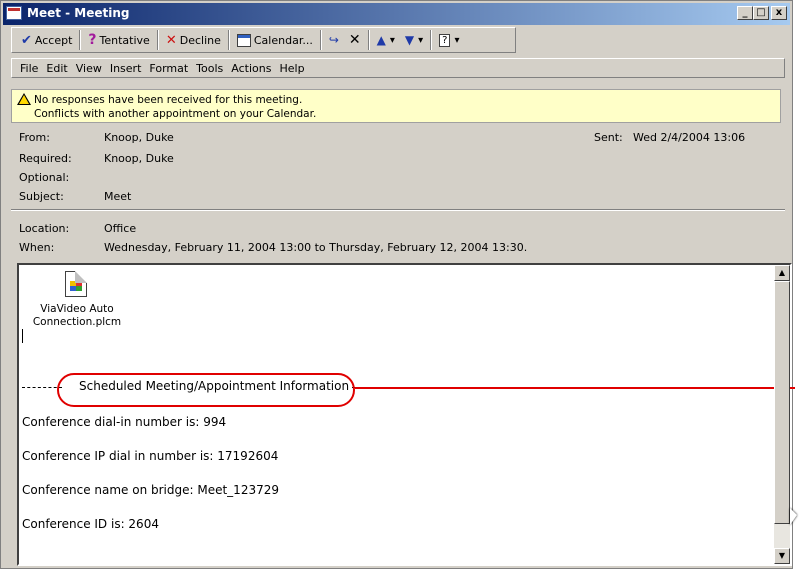 The height and width of the screenshot is (571, 799). Describe the element at coordinates (22, 336) in the screenshot. I see `text-caret` at that location.